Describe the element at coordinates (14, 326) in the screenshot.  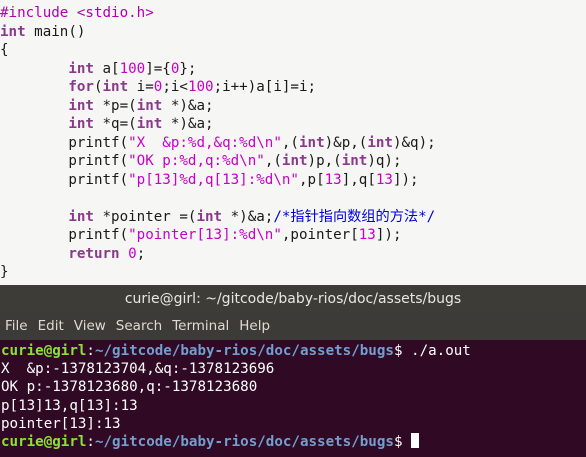
I see `menu-file: File` at that location.